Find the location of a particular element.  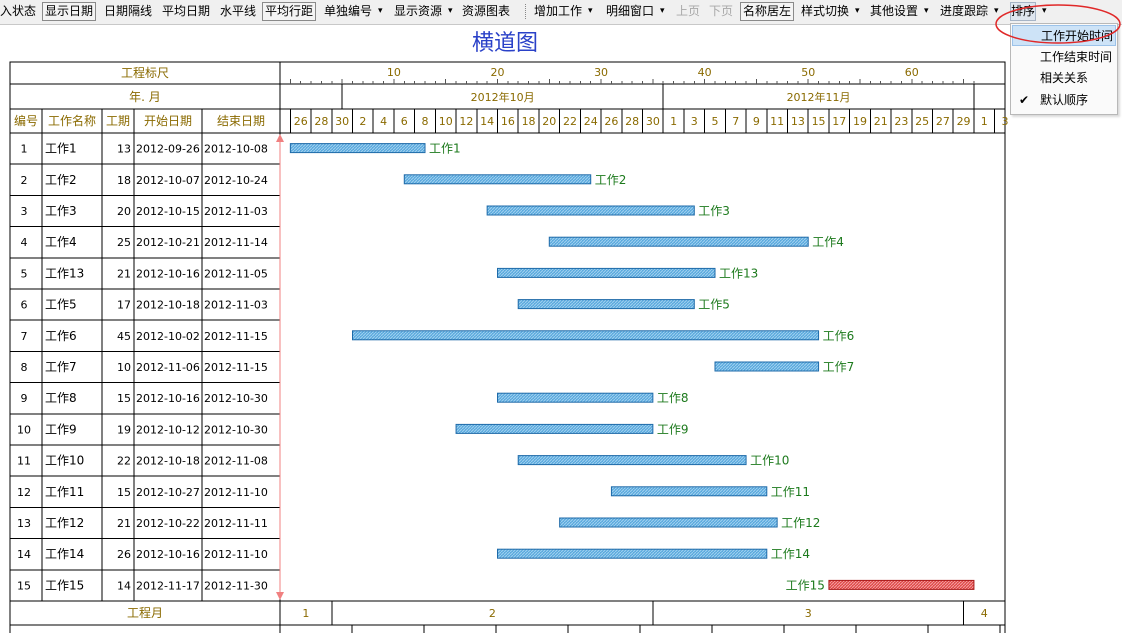

scale-tick-label: 30 is located at coordinates (601, 72).